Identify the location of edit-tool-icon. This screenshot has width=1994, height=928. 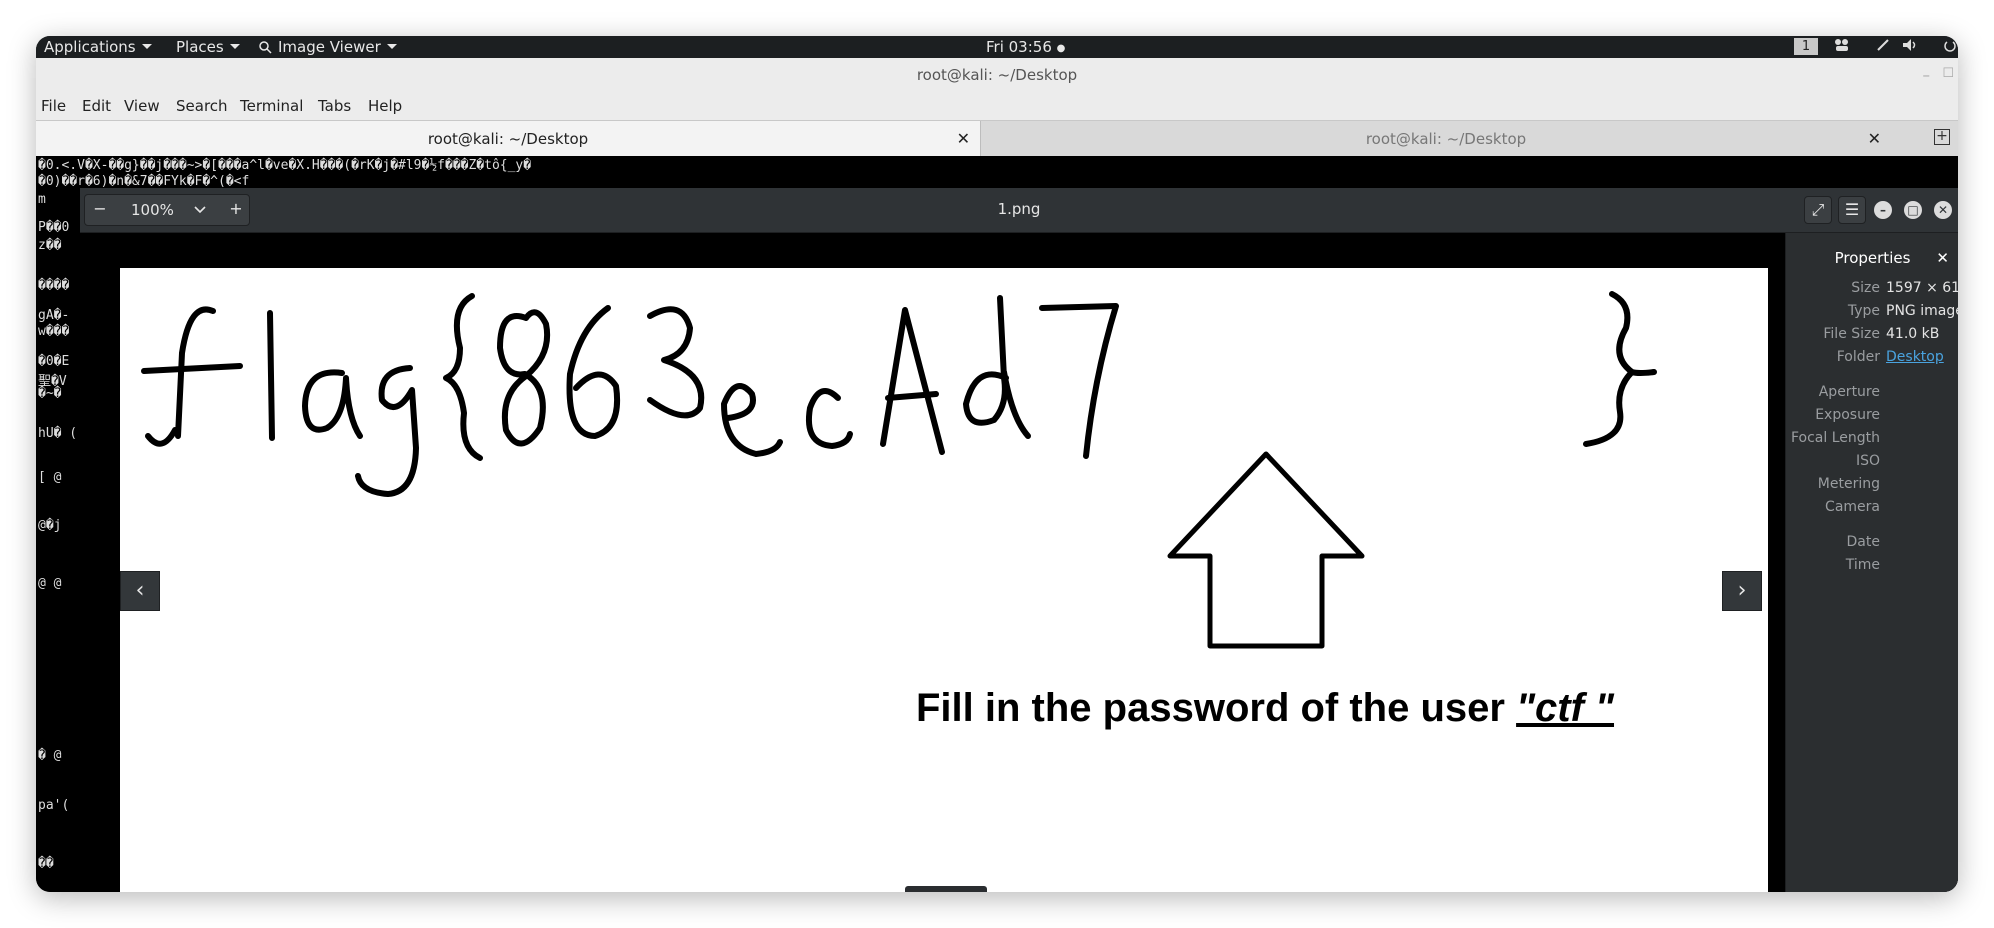
(1883, 47).